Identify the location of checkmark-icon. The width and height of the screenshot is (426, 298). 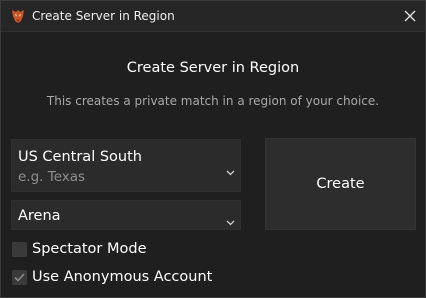
(19, 277).